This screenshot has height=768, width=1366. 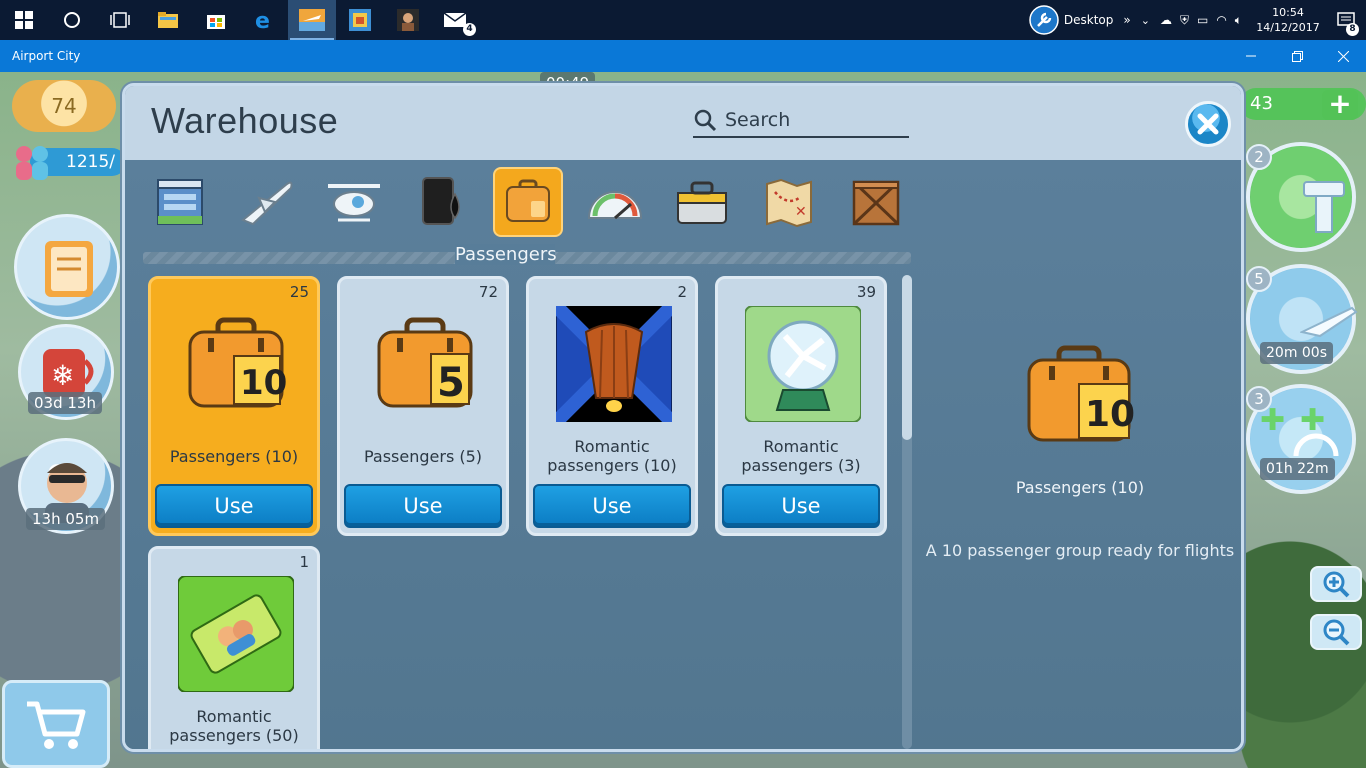 What do you see at coordinates (423, 456) in the screenshot?
I see `item-name: Passengers (5)` at bounding box center [423, 456].